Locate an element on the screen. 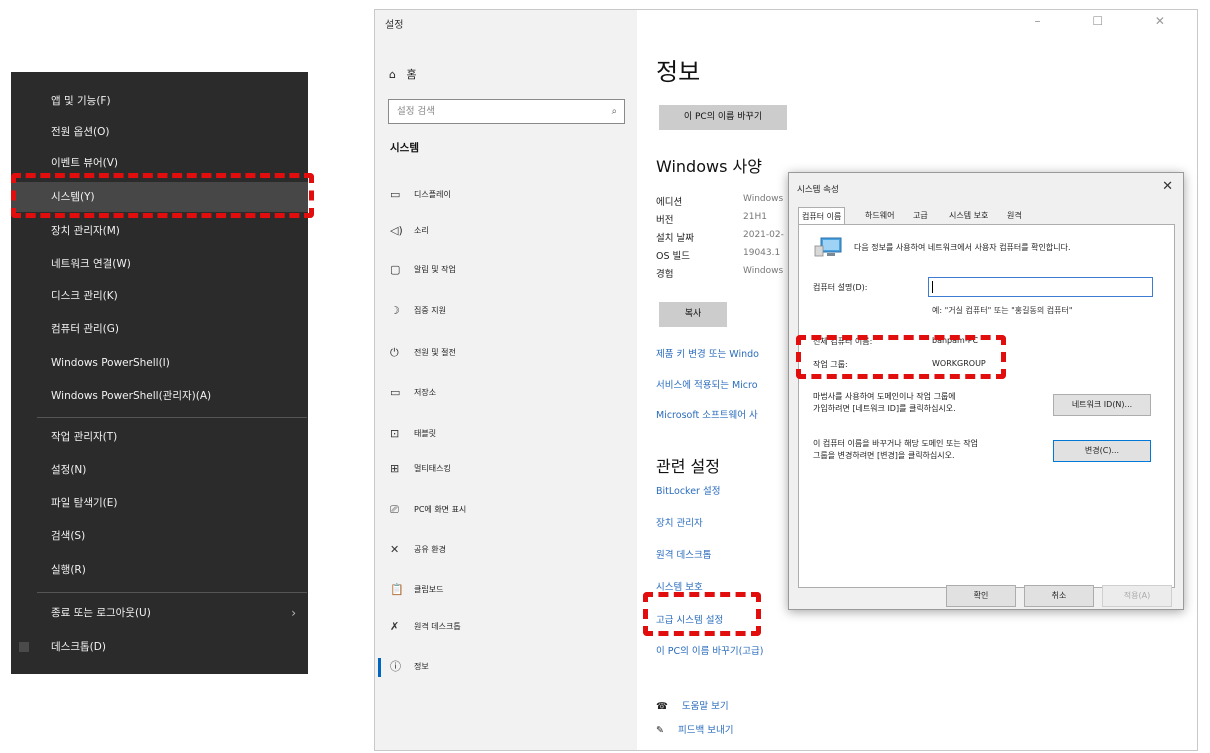  nav-item-shared-experiences: ✕ 공유 환경 is located at coordinates (510, 550).